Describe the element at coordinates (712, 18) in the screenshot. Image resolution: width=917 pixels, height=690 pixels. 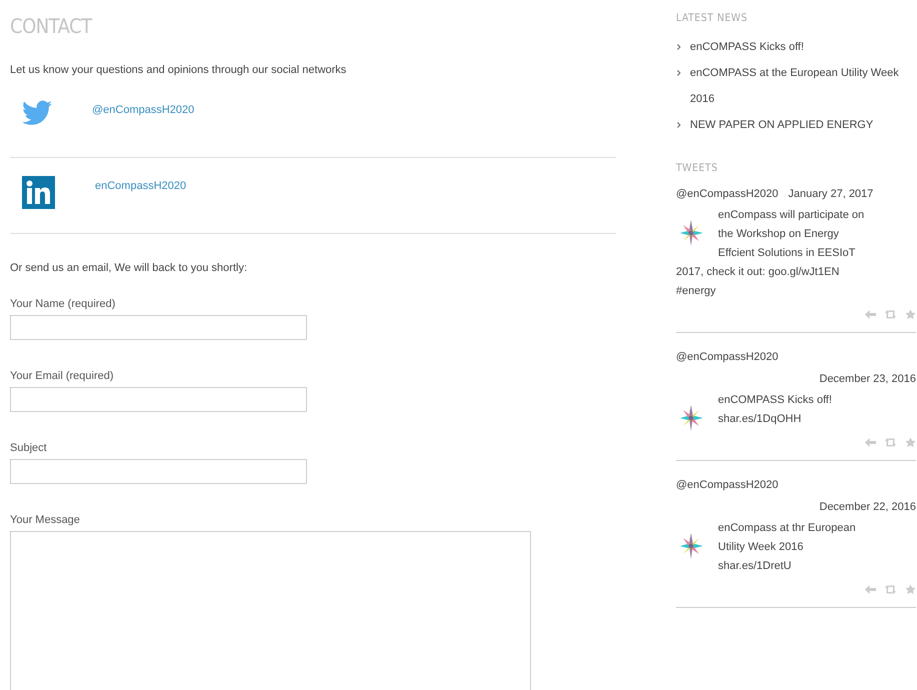
I see `section-heading: LATEST NEWS` at that location.